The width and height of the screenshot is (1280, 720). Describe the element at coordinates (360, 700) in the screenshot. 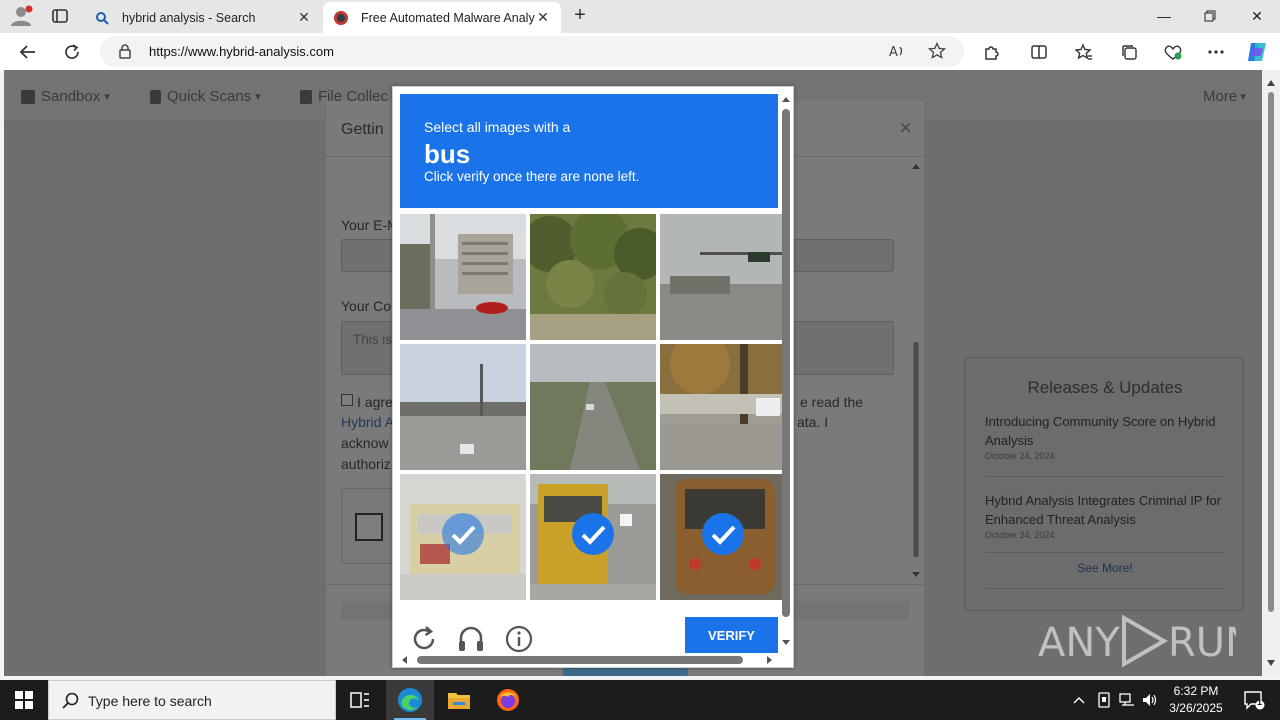

I see `task-view-icon` at that location.